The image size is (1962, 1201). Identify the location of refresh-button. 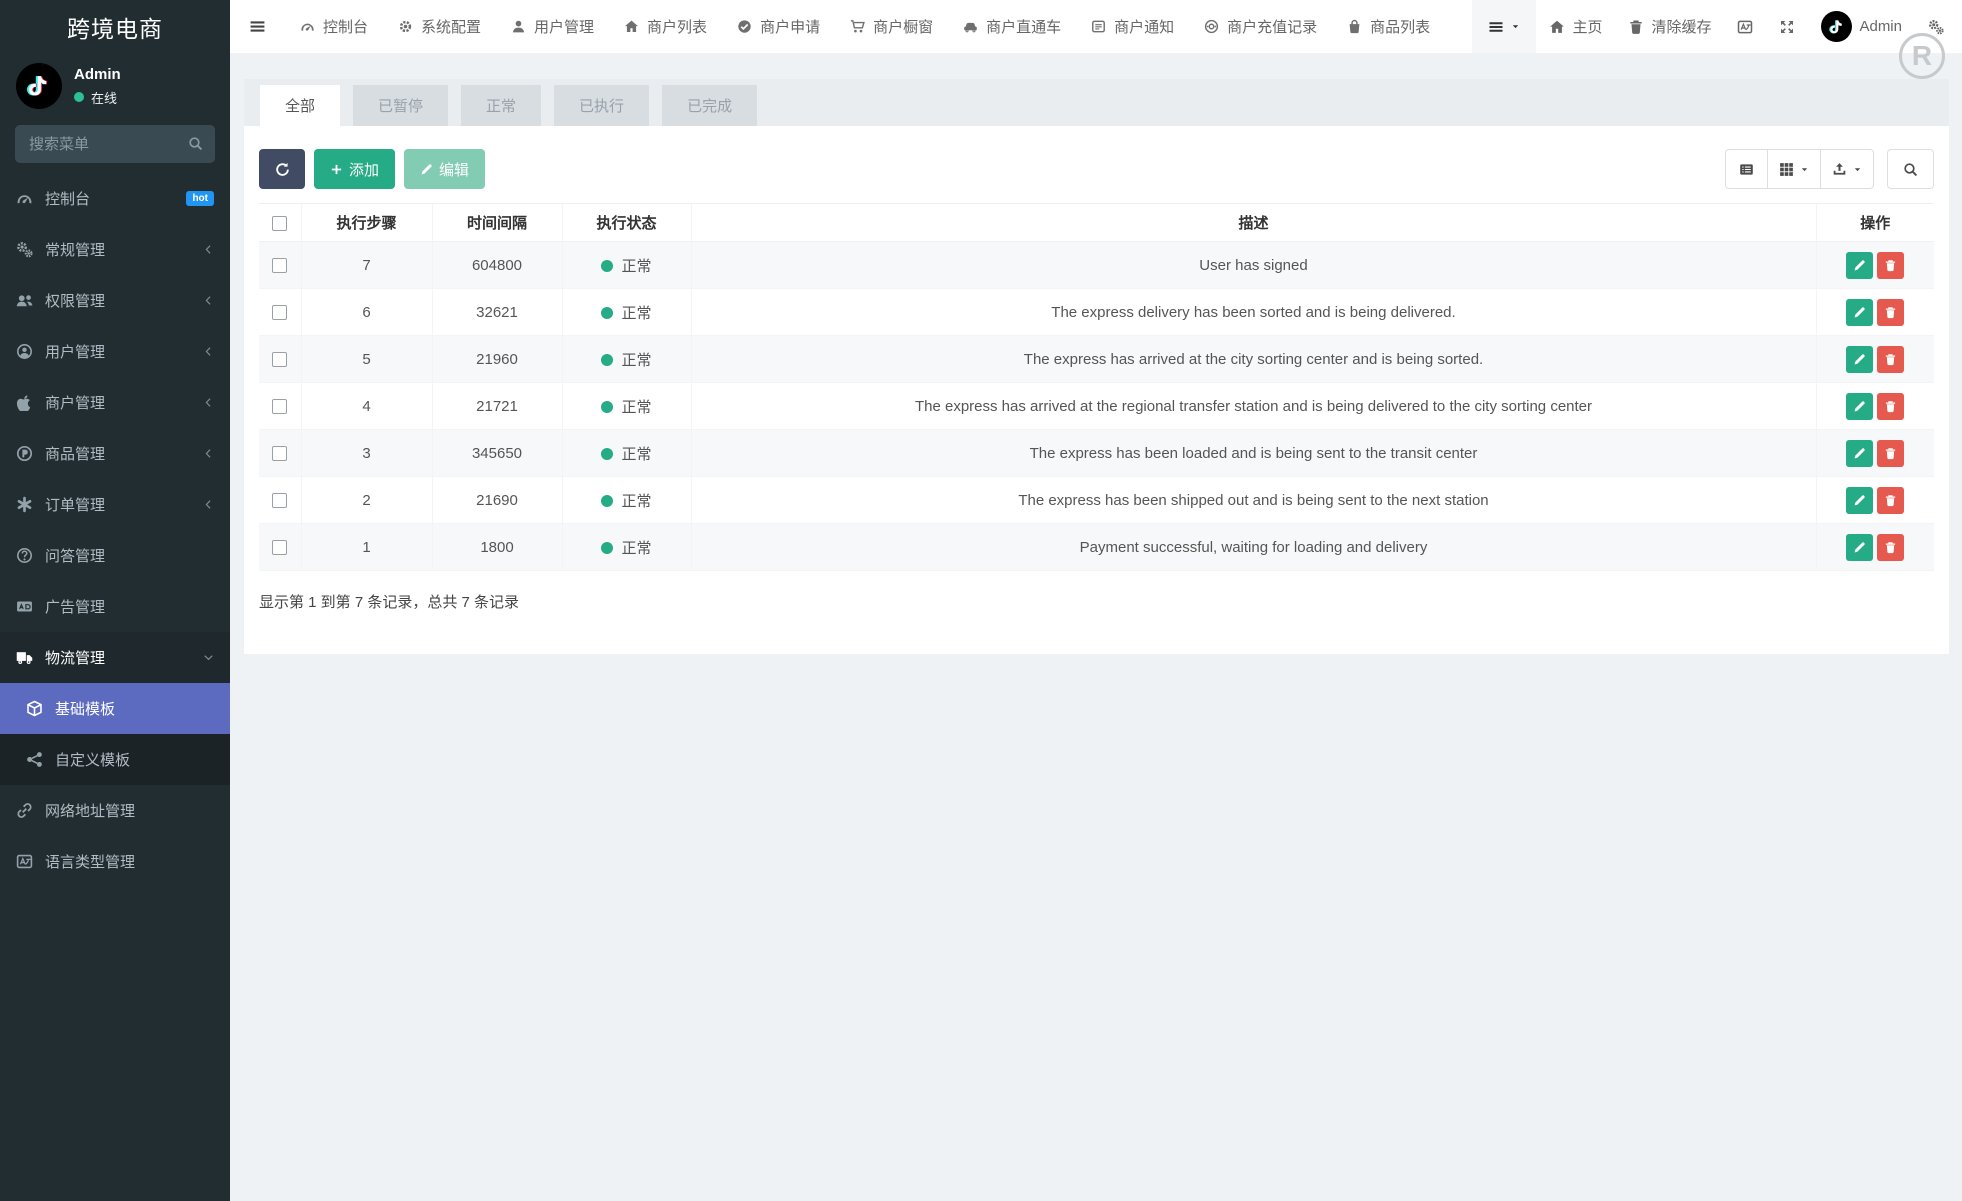
(282, 169).